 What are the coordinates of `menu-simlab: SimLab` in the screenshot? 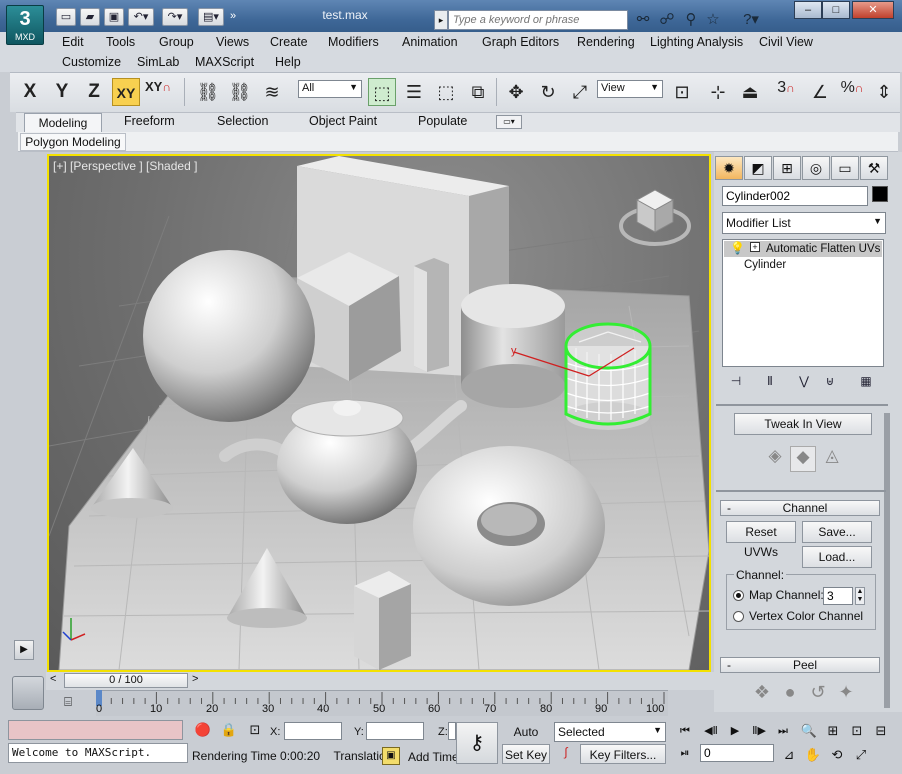 It's located at (158, 62).